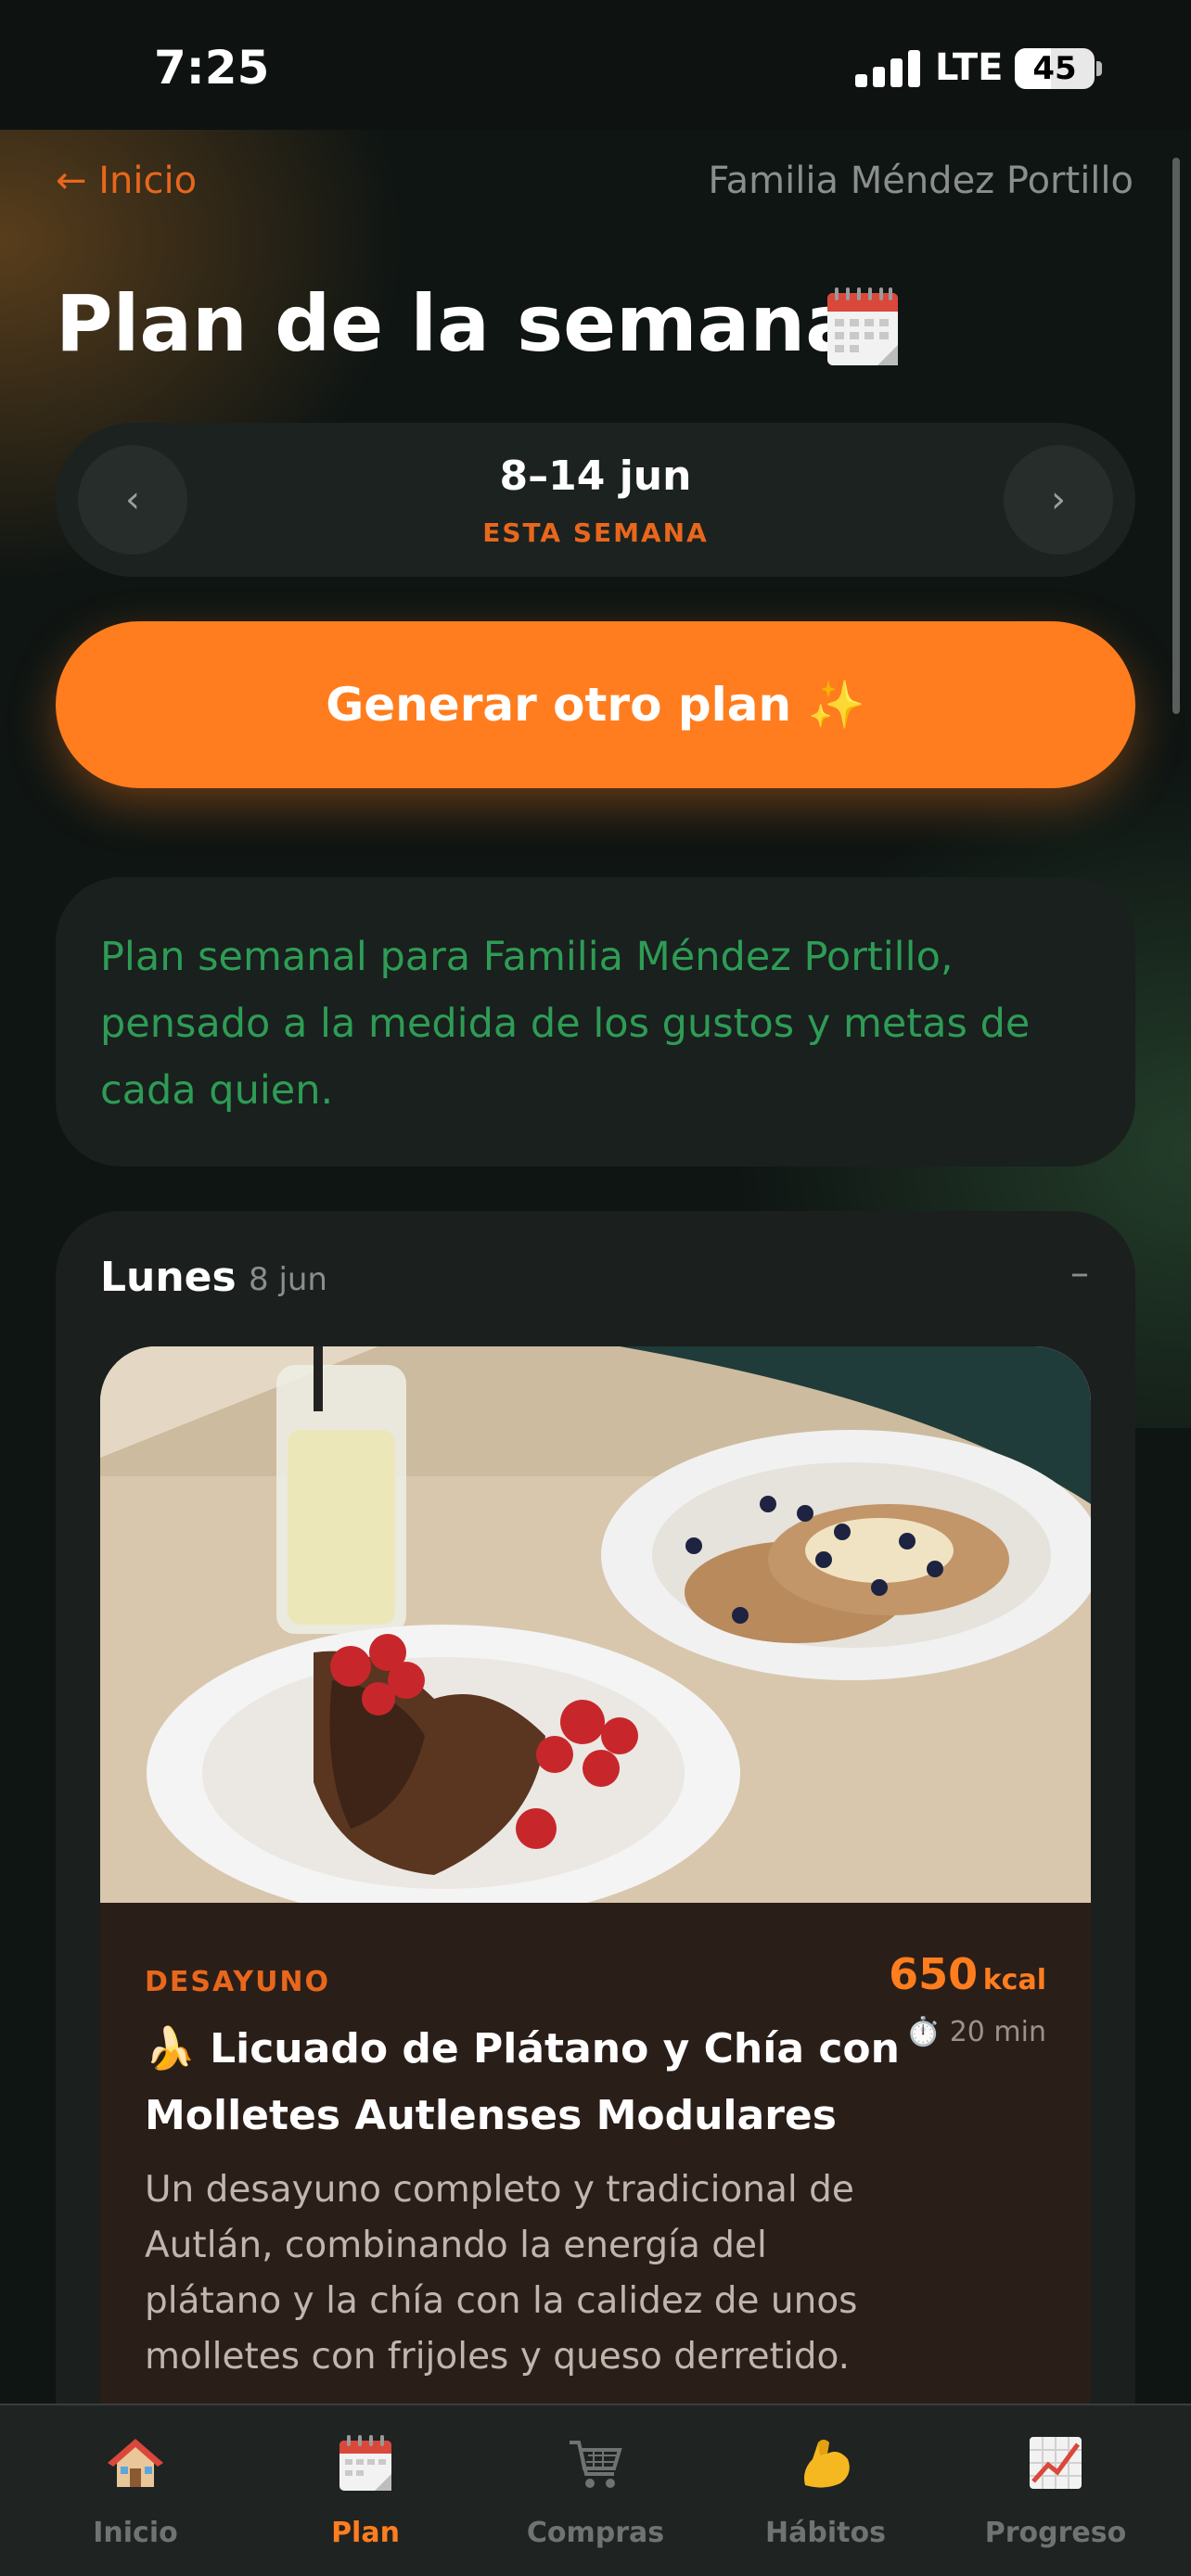 The image size is (1191, 2576). Describe the element at coordinates (595, 532) in the screenshot. I see `week-label: ESTA SEMANA` at that location.